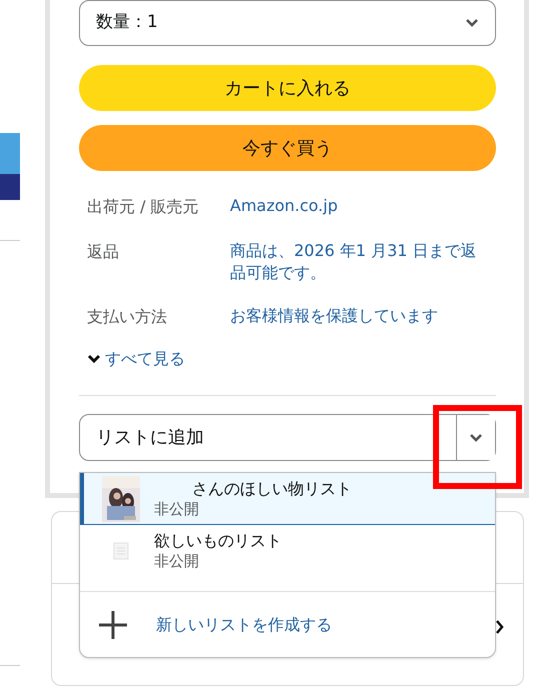  I want to click on list-name: 欲しいものリスト, so click(218, 540).